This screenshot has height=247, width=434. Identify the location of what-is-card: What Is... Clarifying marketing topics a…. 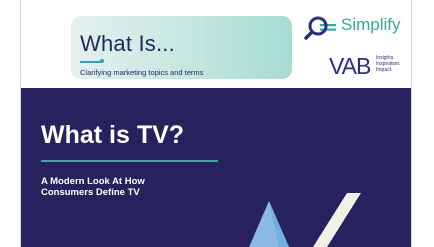
(181, 47).